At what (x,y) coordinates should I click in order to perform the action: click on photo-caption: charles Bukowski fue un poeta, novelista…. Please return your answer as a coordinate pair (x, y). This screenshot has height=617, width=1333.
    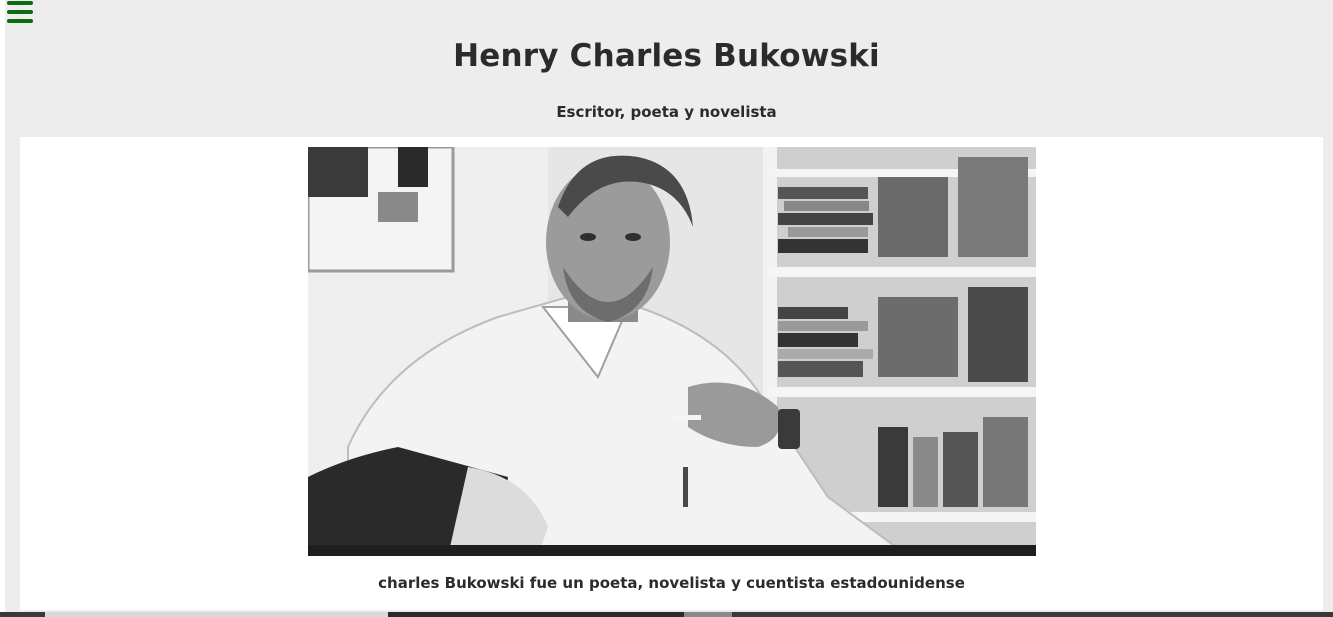
    Looking at the image, I should click on (671, 583).